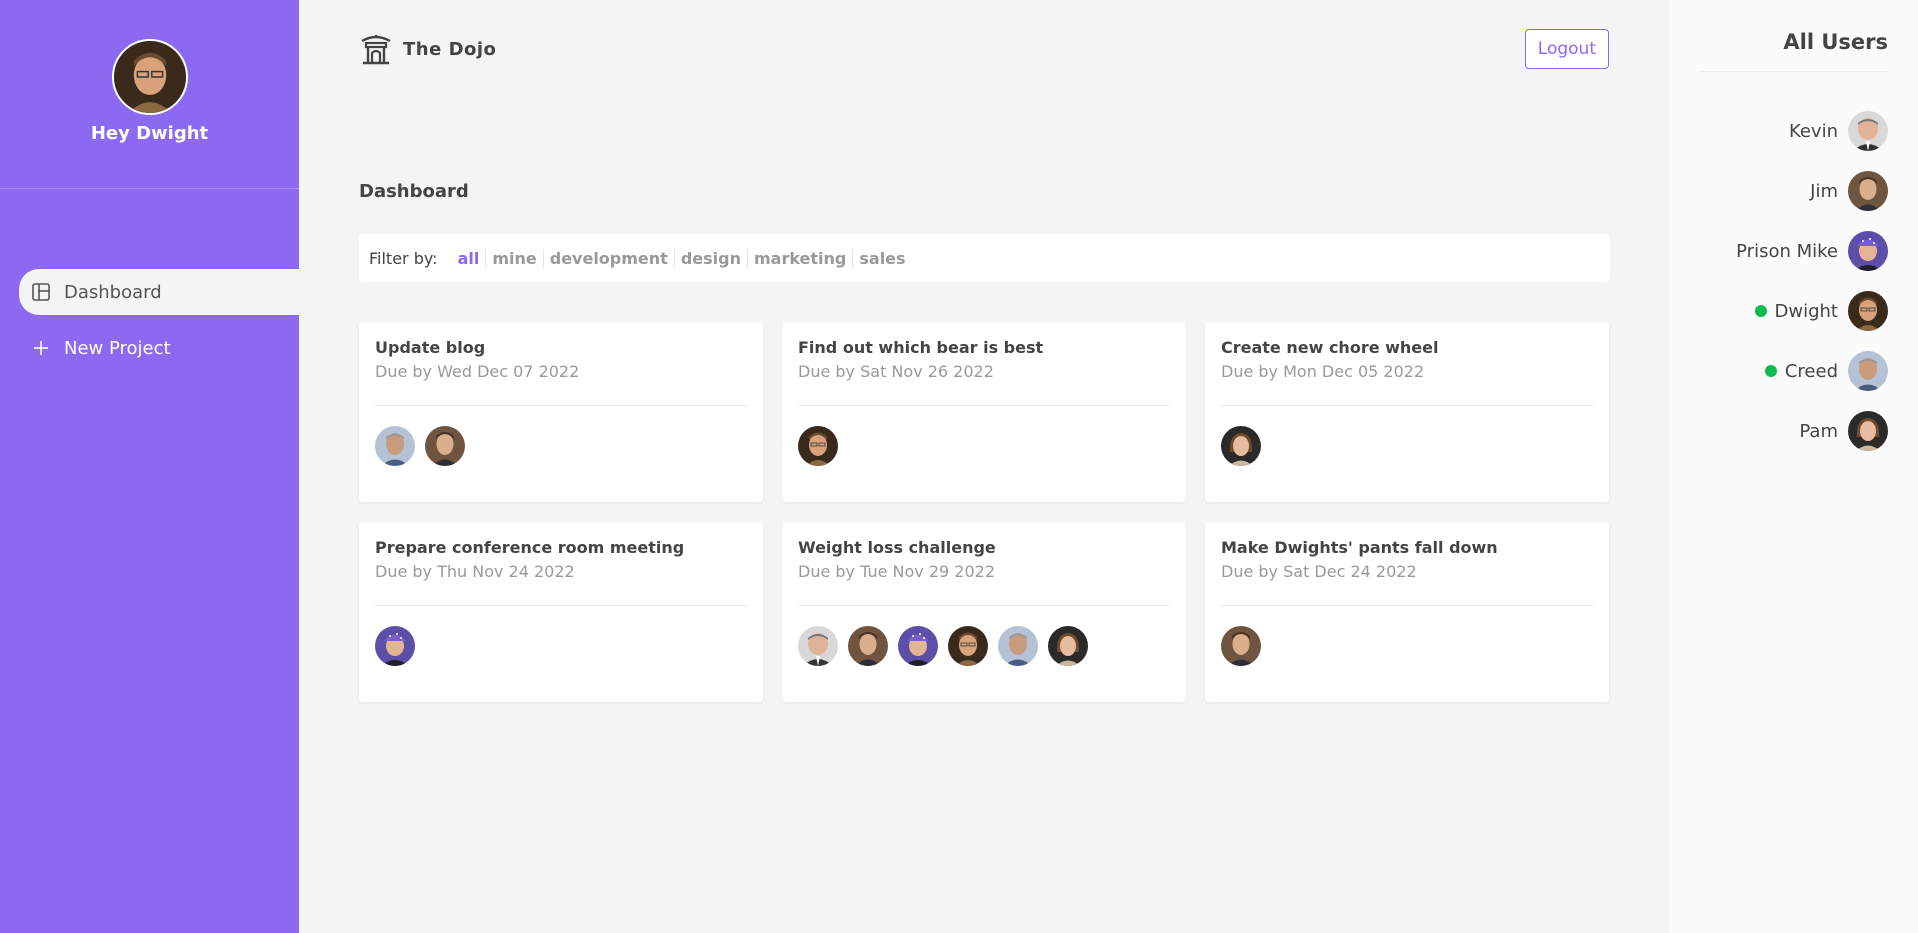  I want to click on user-item-prison-mike: Prison Mike, so click(1812, 251).